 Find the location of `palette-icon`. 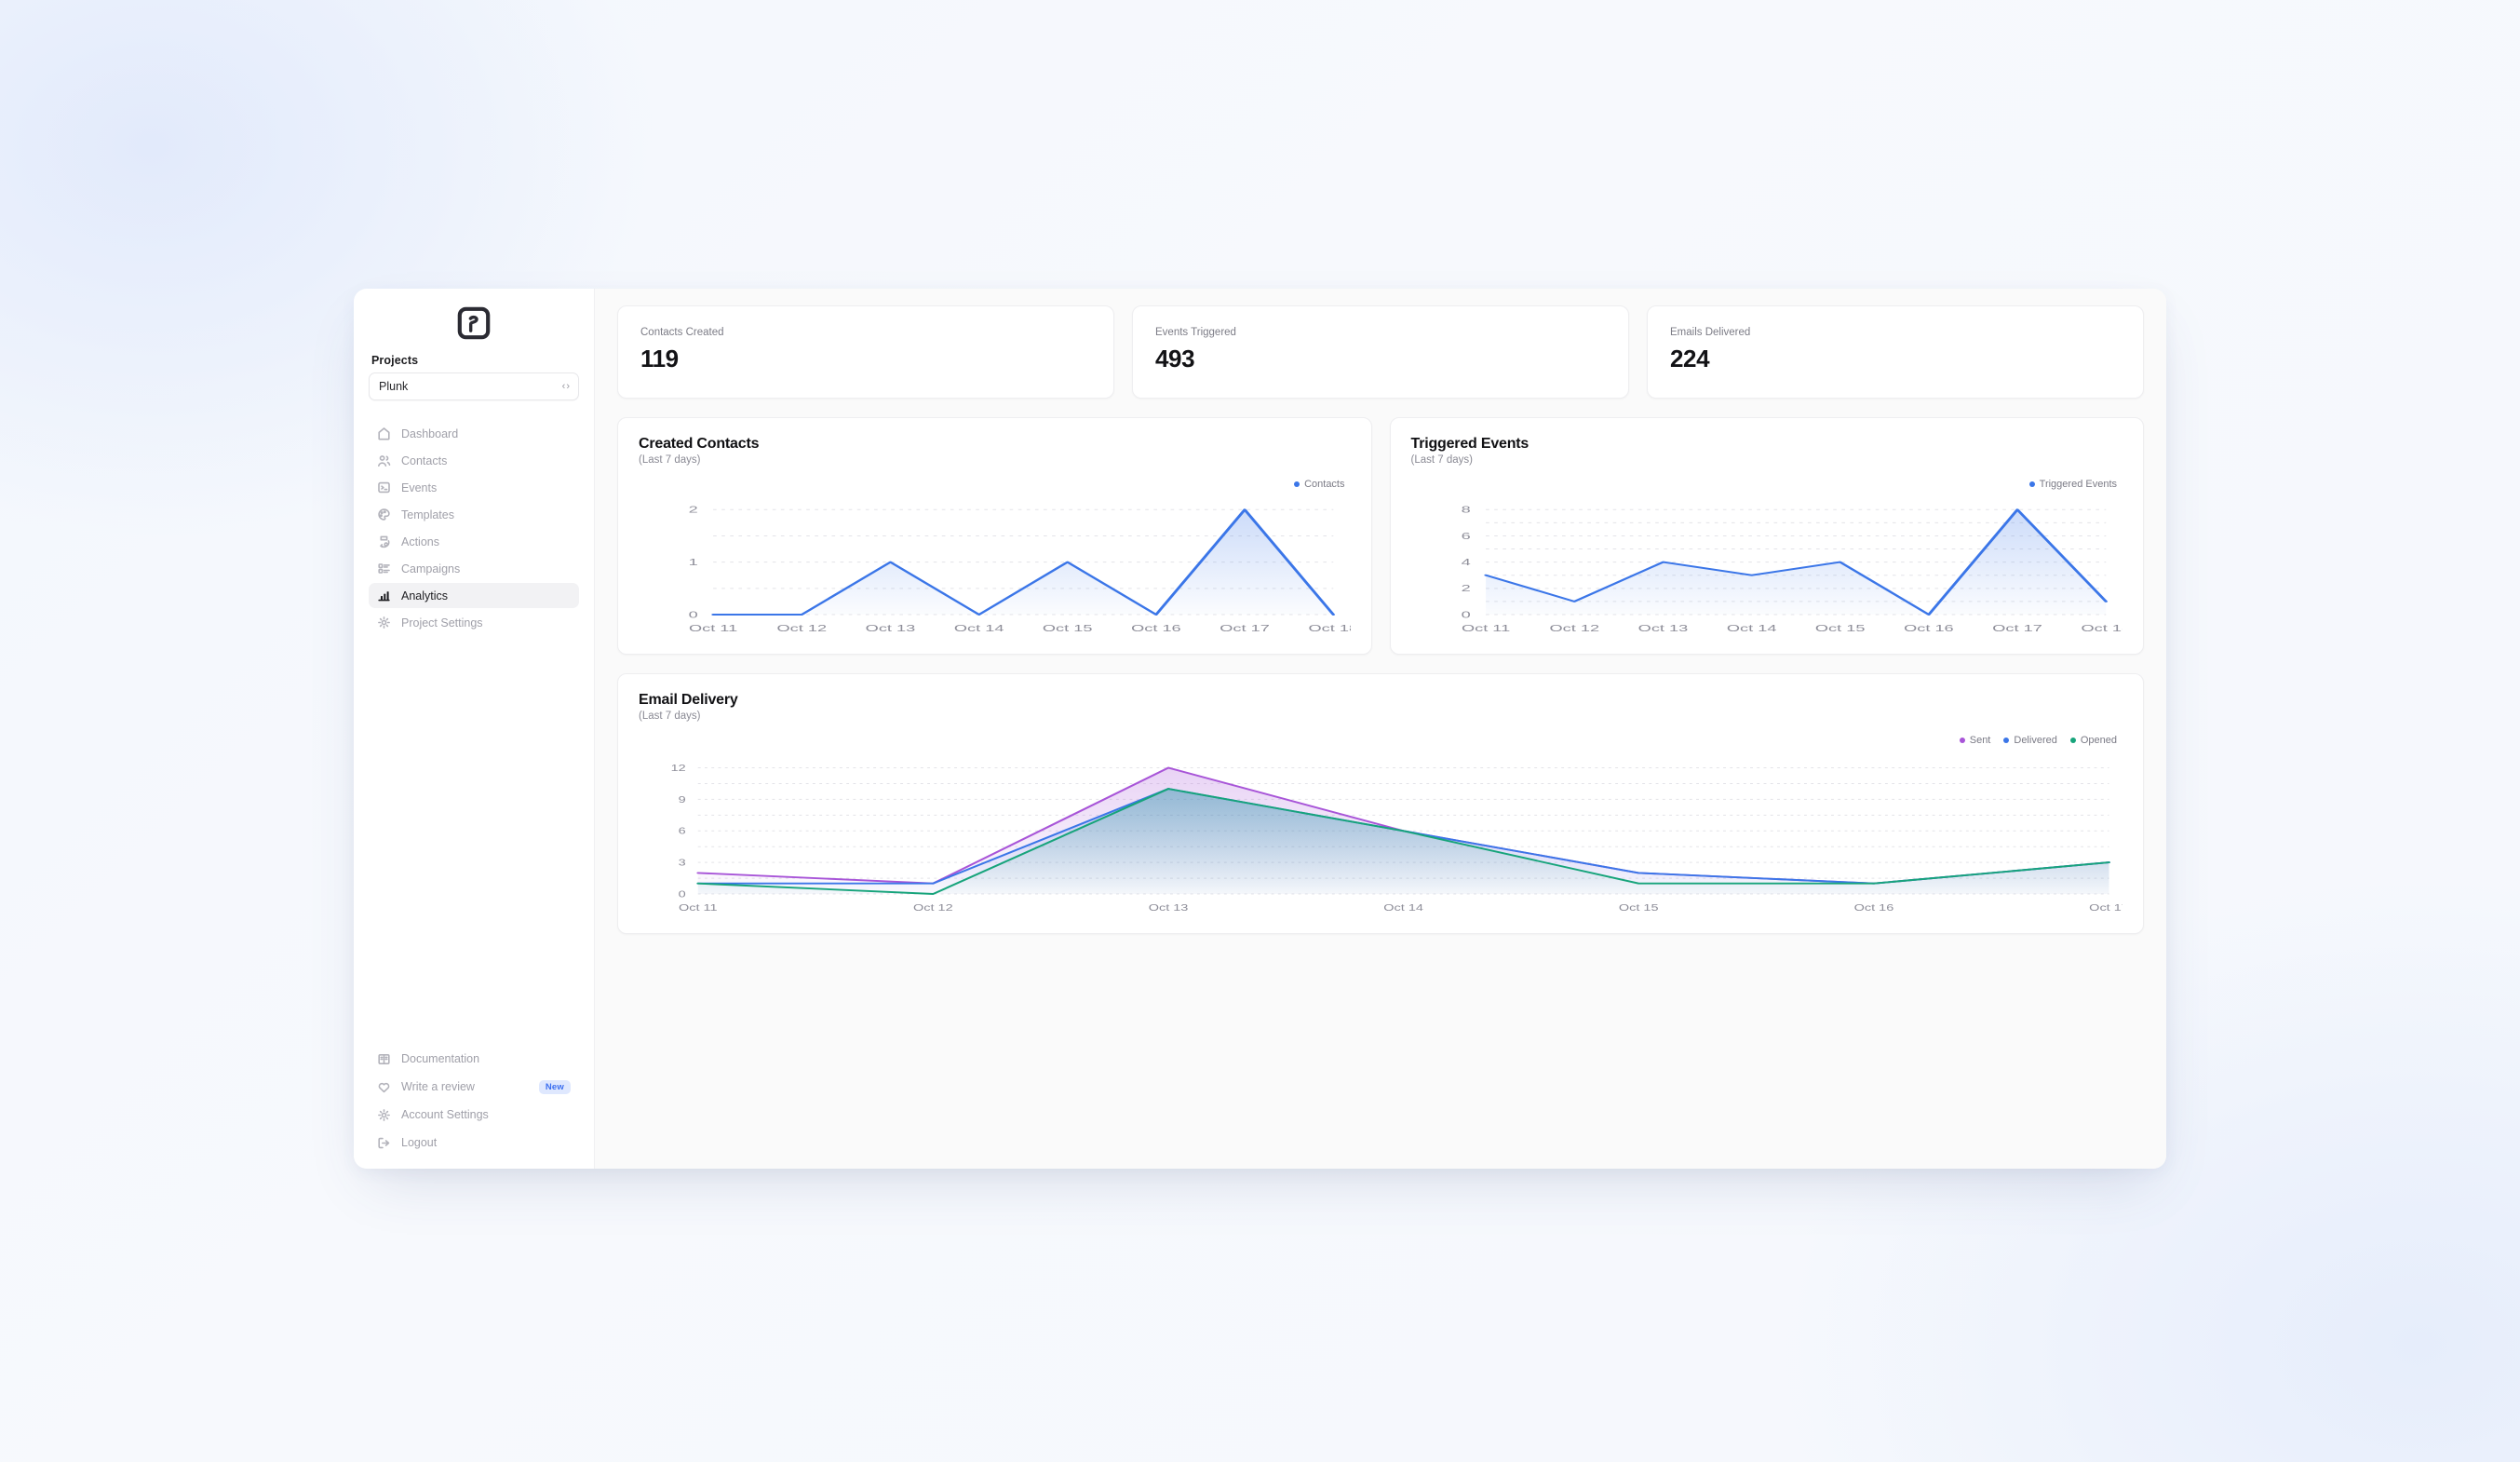

palette-icon is located at coordinates (384, 514).